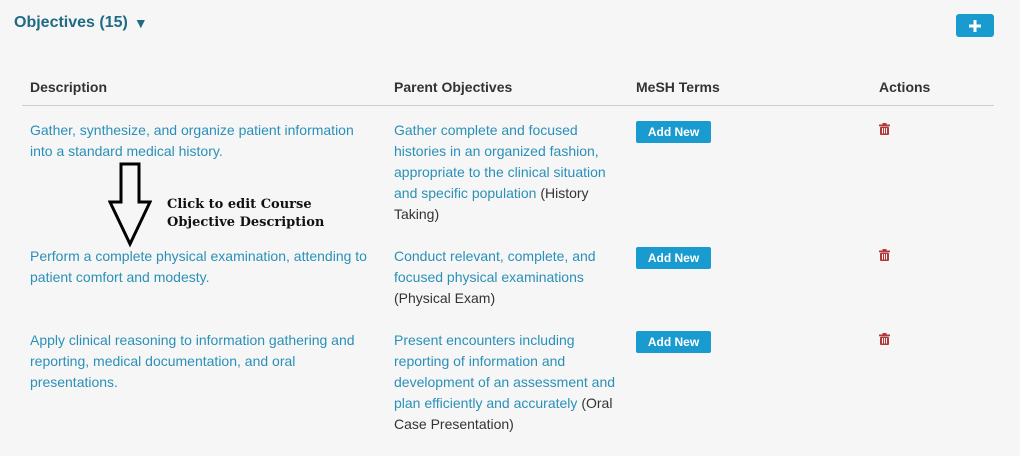 Image resolution: width=1020 pixels, height=456 pixels. I want to click on triangle-down-icon: ▼, so click(141, 23).